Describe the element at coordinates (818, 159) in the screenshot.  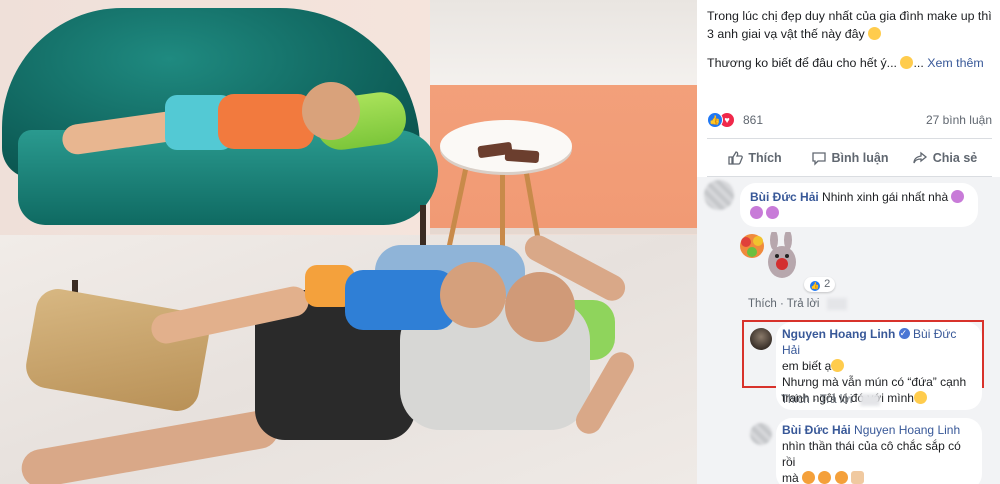
I see `comment-bubble-icon` at that location.